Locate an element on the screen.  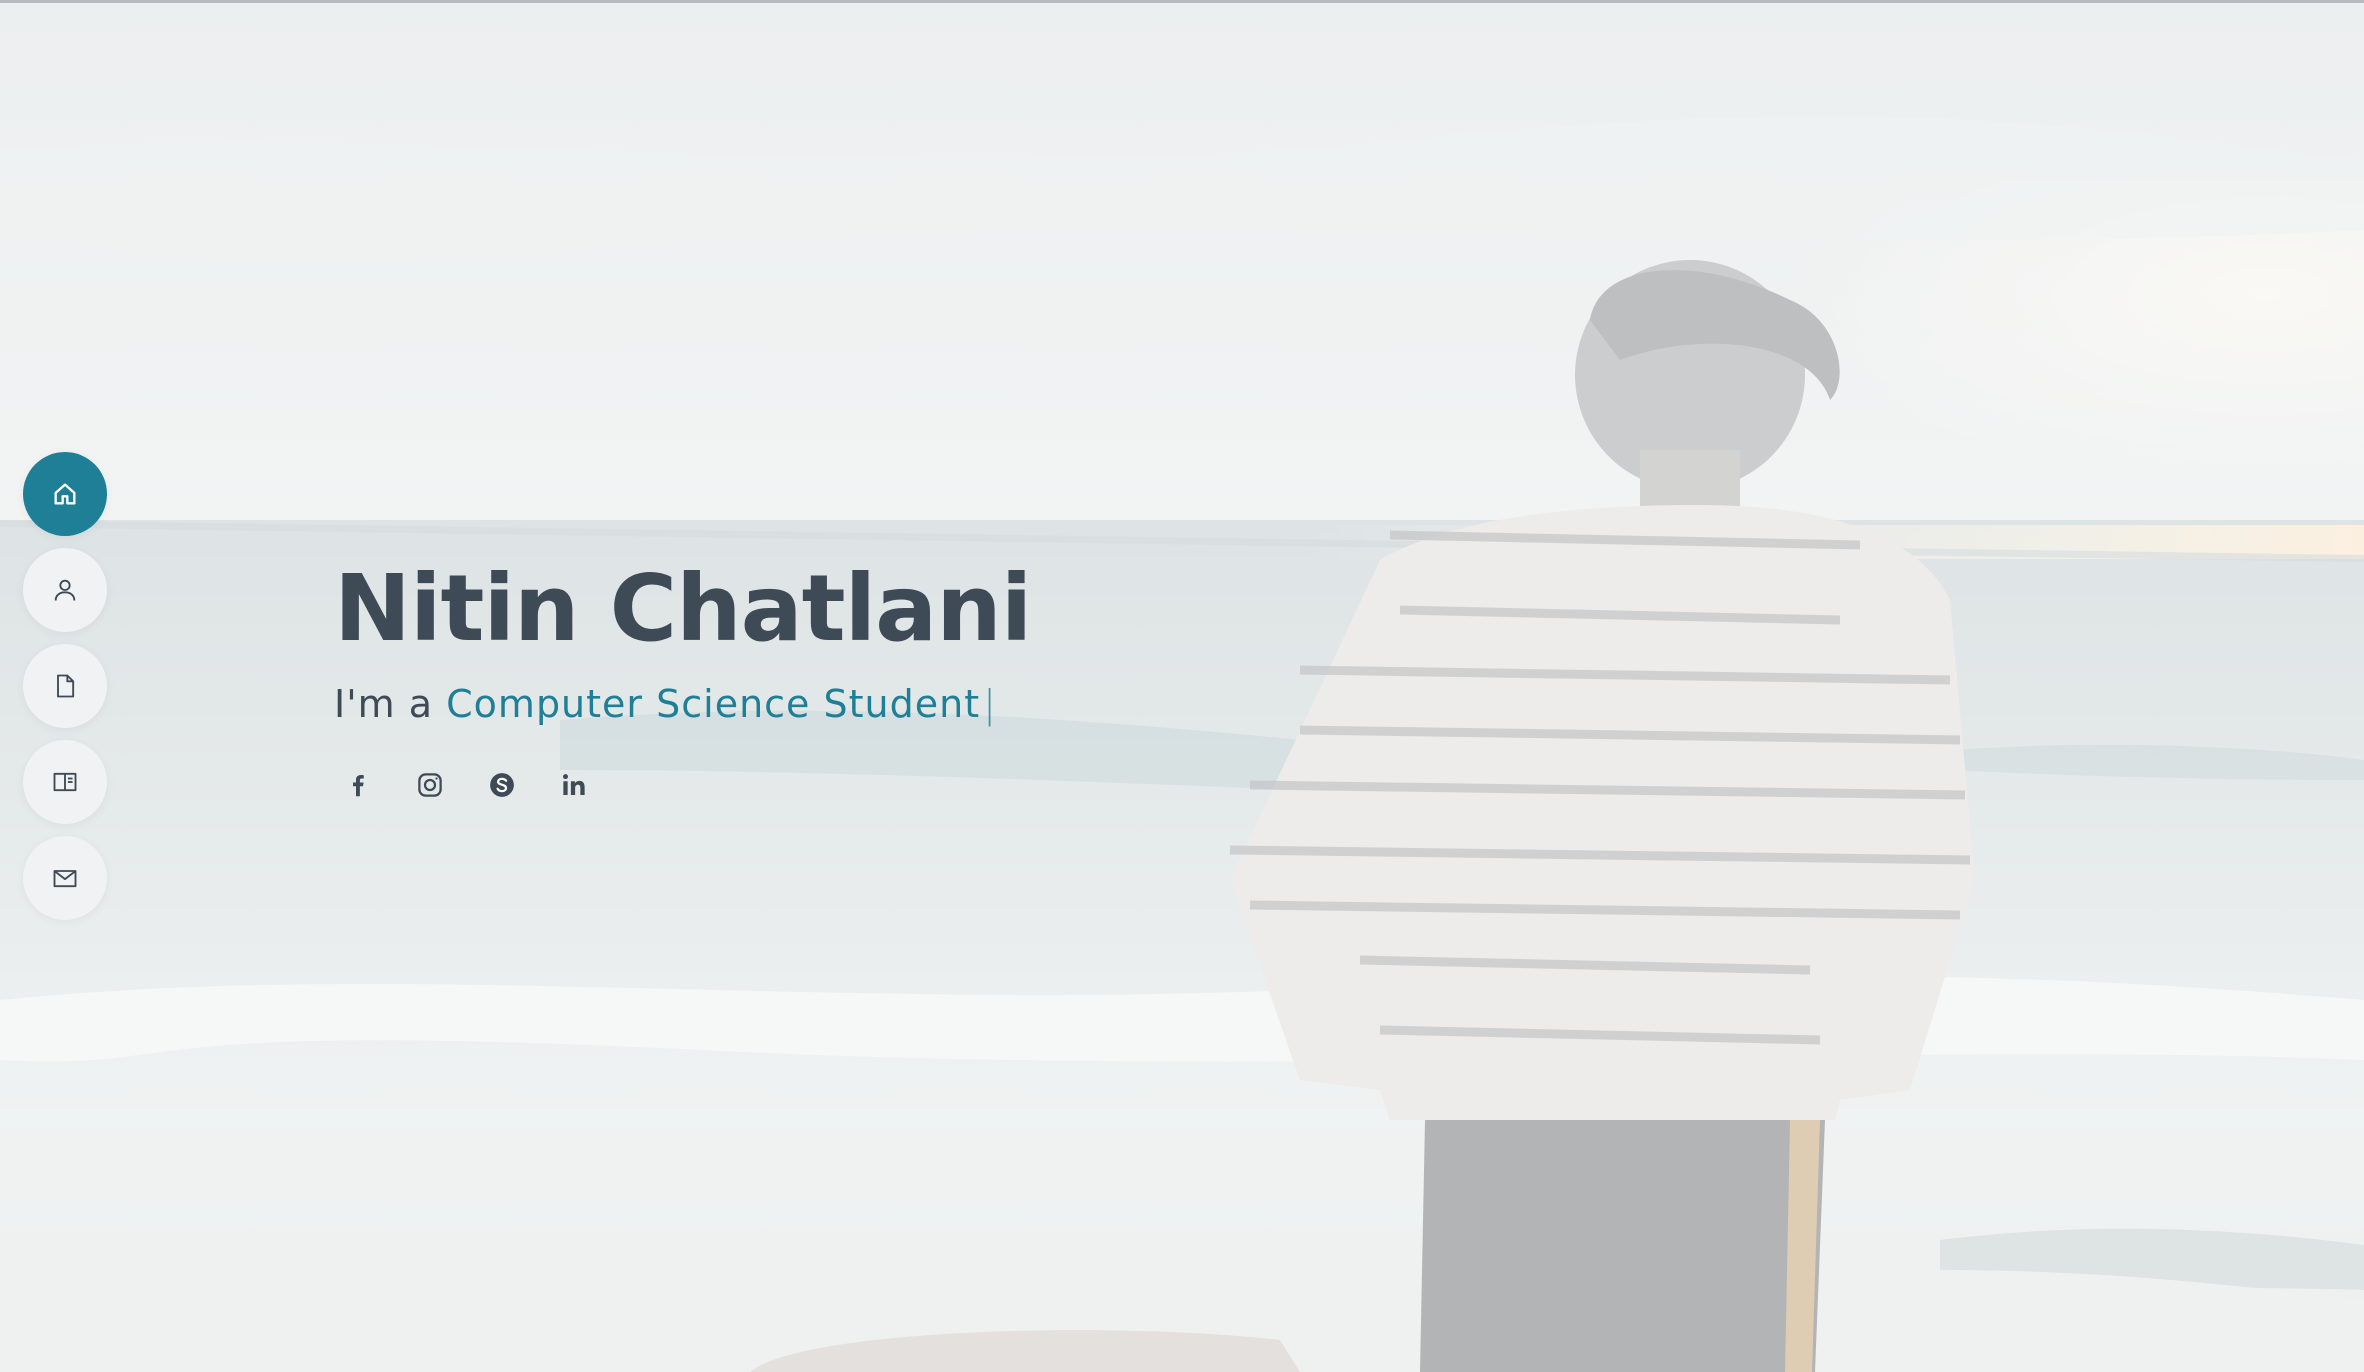
mail-icon is located at coordinates (65, 879).